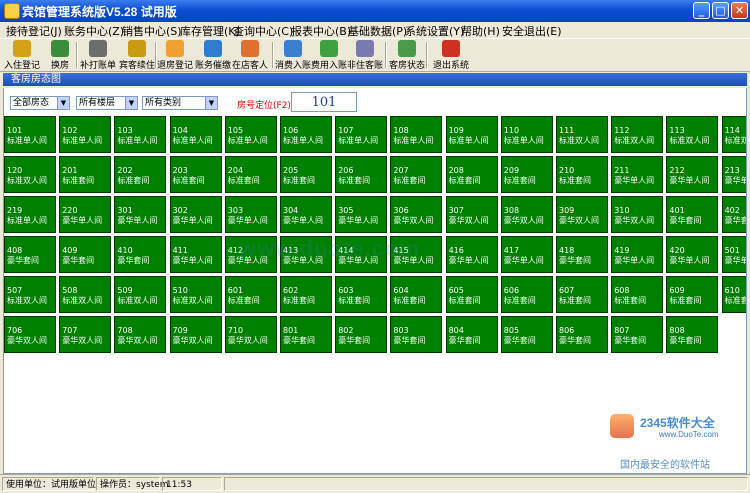 This screenshot has height=493, width=750. Describe the element at coordinates (361, 294) in the screenshot. I see `room-tile: 603 标准套间` at that location.